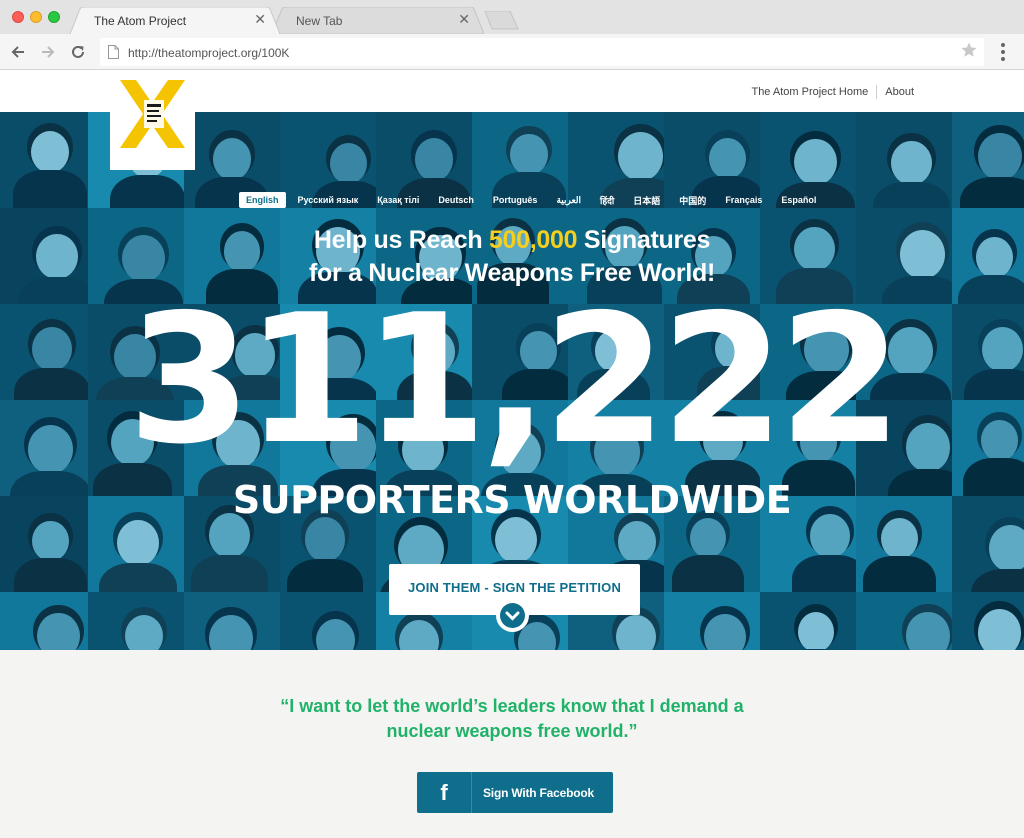  I want to click on chevron-down-icon, so click(512, 616).